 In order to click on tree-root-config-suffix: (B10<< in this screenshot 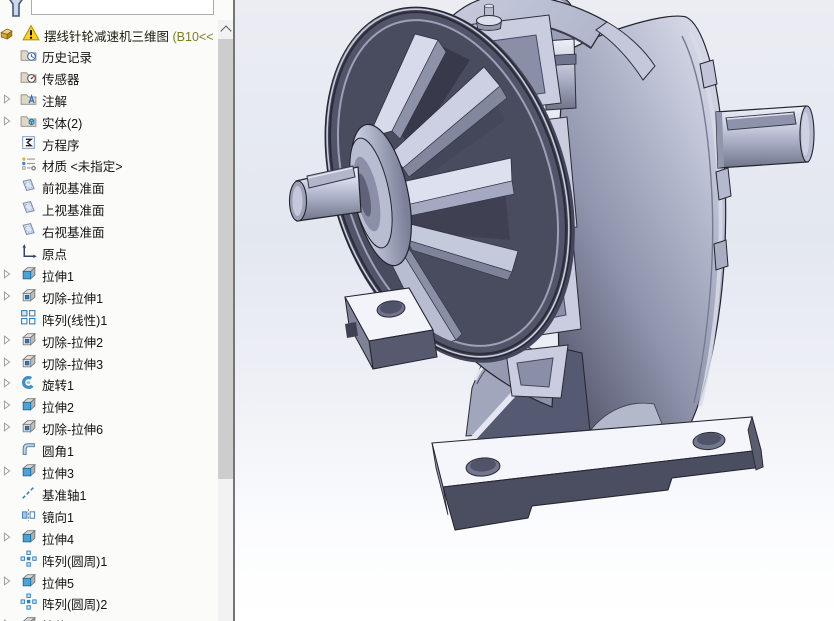, I will do `click(191, 37)`.